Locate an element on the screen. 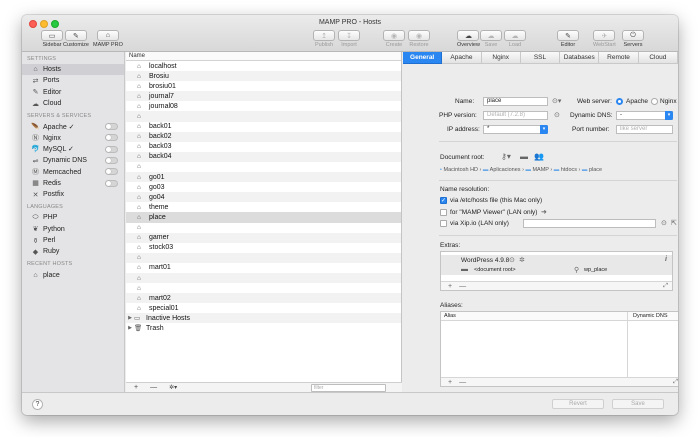  toolbar-restore-button: ◉ Restore is located at coordinates (419, 39).